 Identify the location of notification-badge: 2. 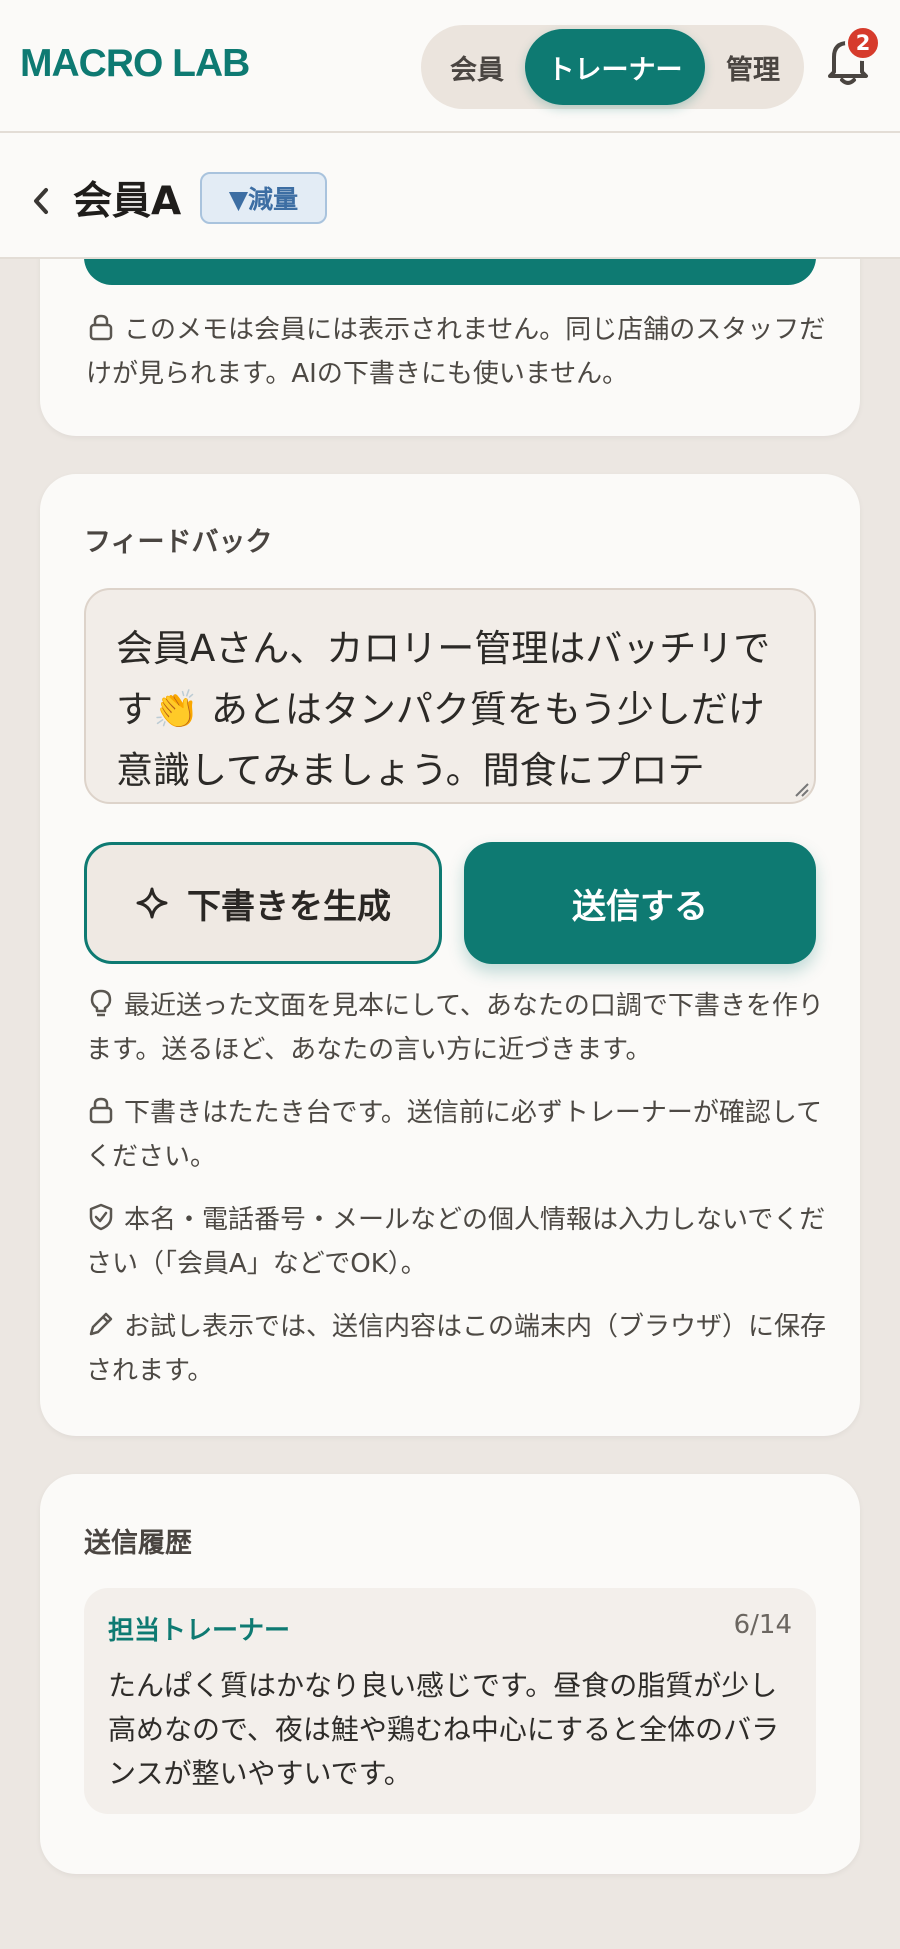
(863, 43).